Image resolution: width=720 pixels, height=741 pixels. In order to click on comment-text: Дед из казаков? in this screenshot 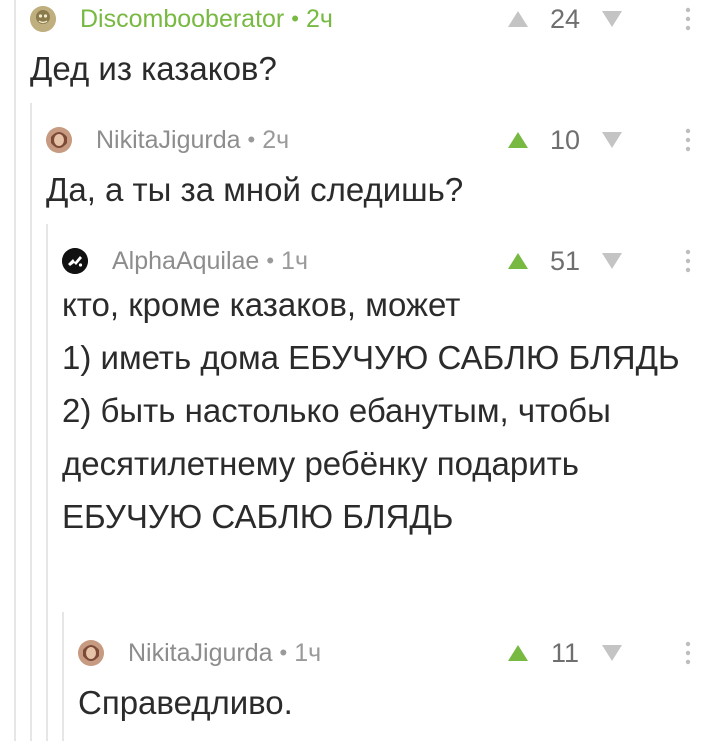, I will do `click(153, 68)`.